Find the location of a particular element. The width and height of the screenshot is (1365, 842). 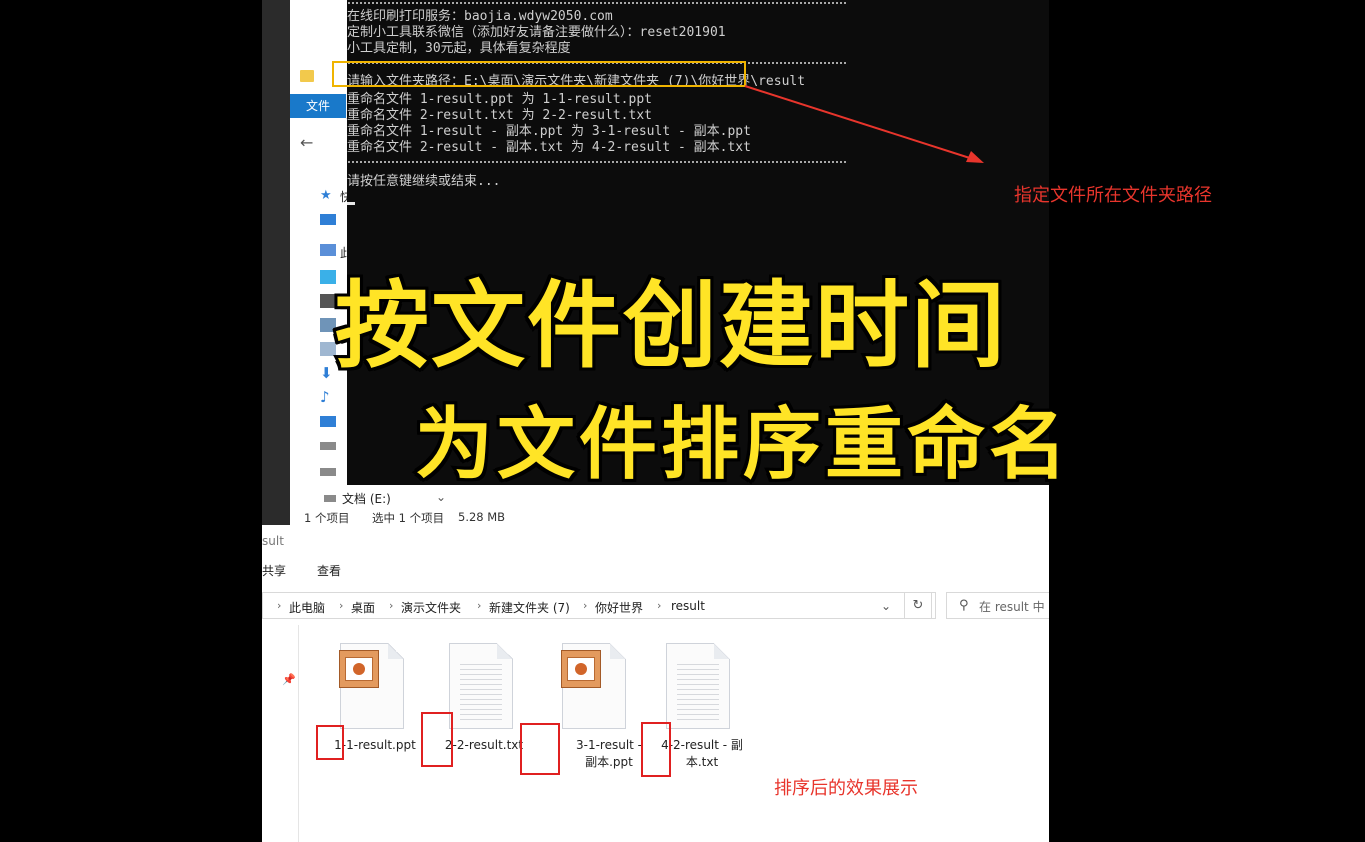

downloads-icon: ⬇ is located at coordinates (326, 373).